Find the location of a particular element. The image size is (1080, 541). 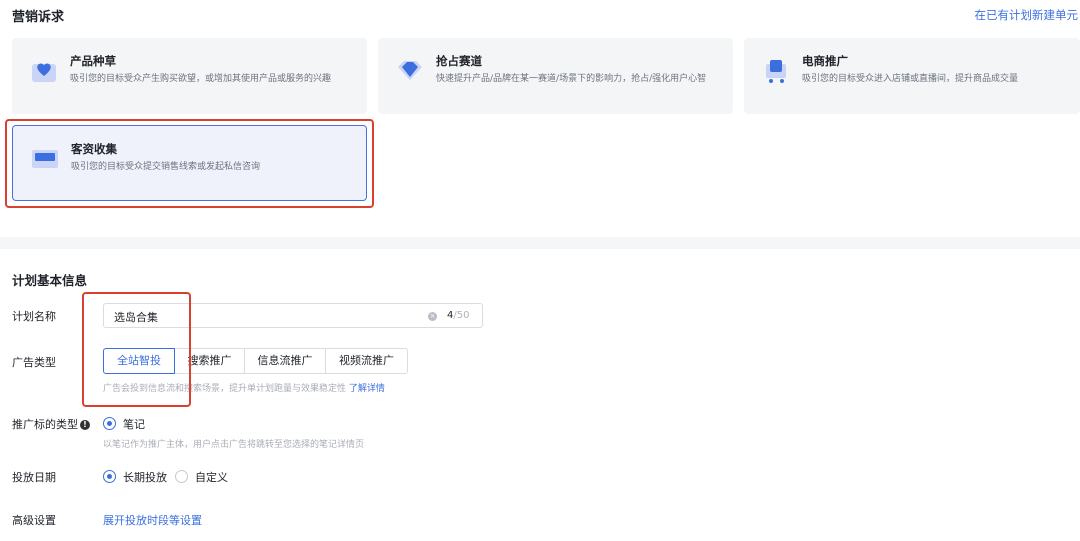

radio-long-term is located at coordinates (109, 476).